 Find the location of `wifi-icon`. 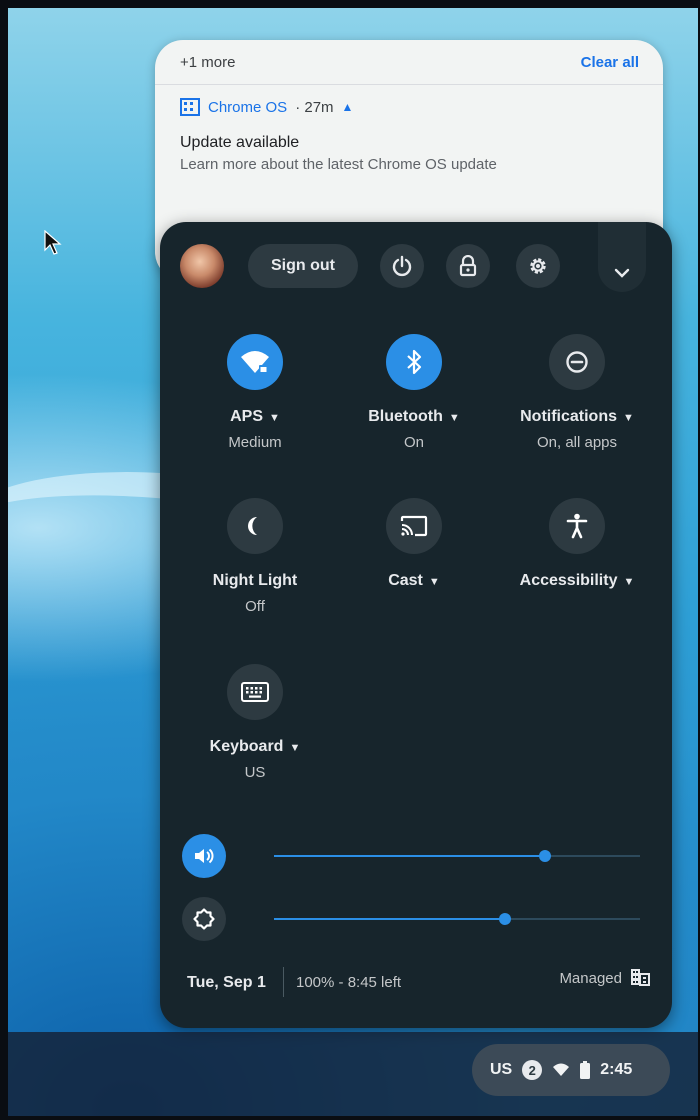

wifi-icon is located at coordinates (561, 1069).